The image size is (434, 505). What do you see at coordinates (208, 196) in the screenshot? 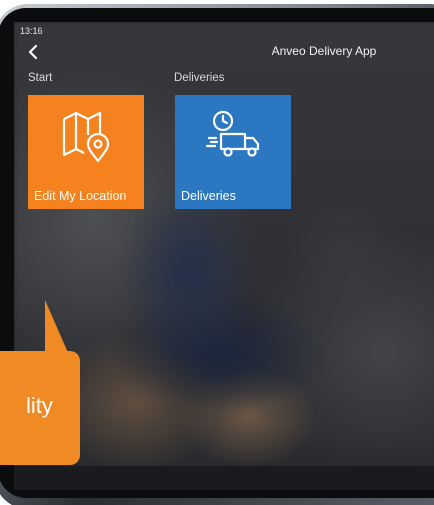
I see `tile-label: Deliveries` at bounding box center [208, 196].